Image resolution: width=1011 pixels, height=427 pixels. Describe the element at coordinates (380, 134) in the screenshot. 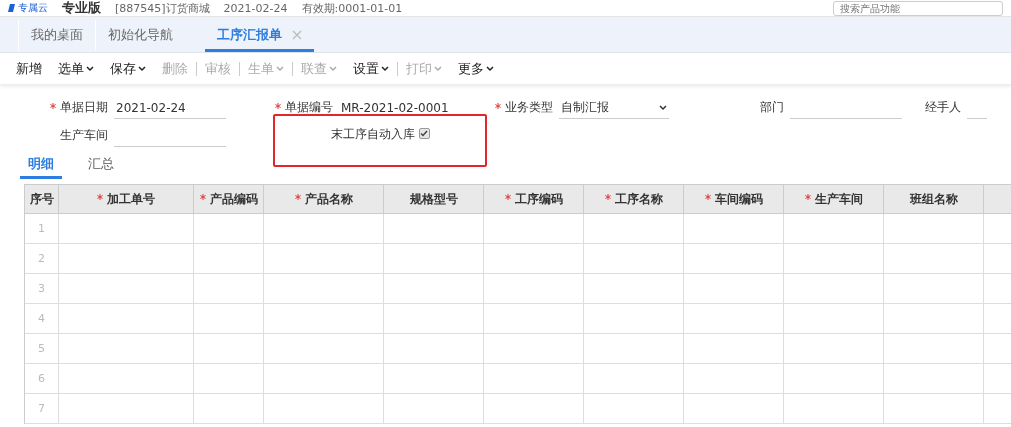

I see `checkbox-label: 末工序自动入库` at that location.